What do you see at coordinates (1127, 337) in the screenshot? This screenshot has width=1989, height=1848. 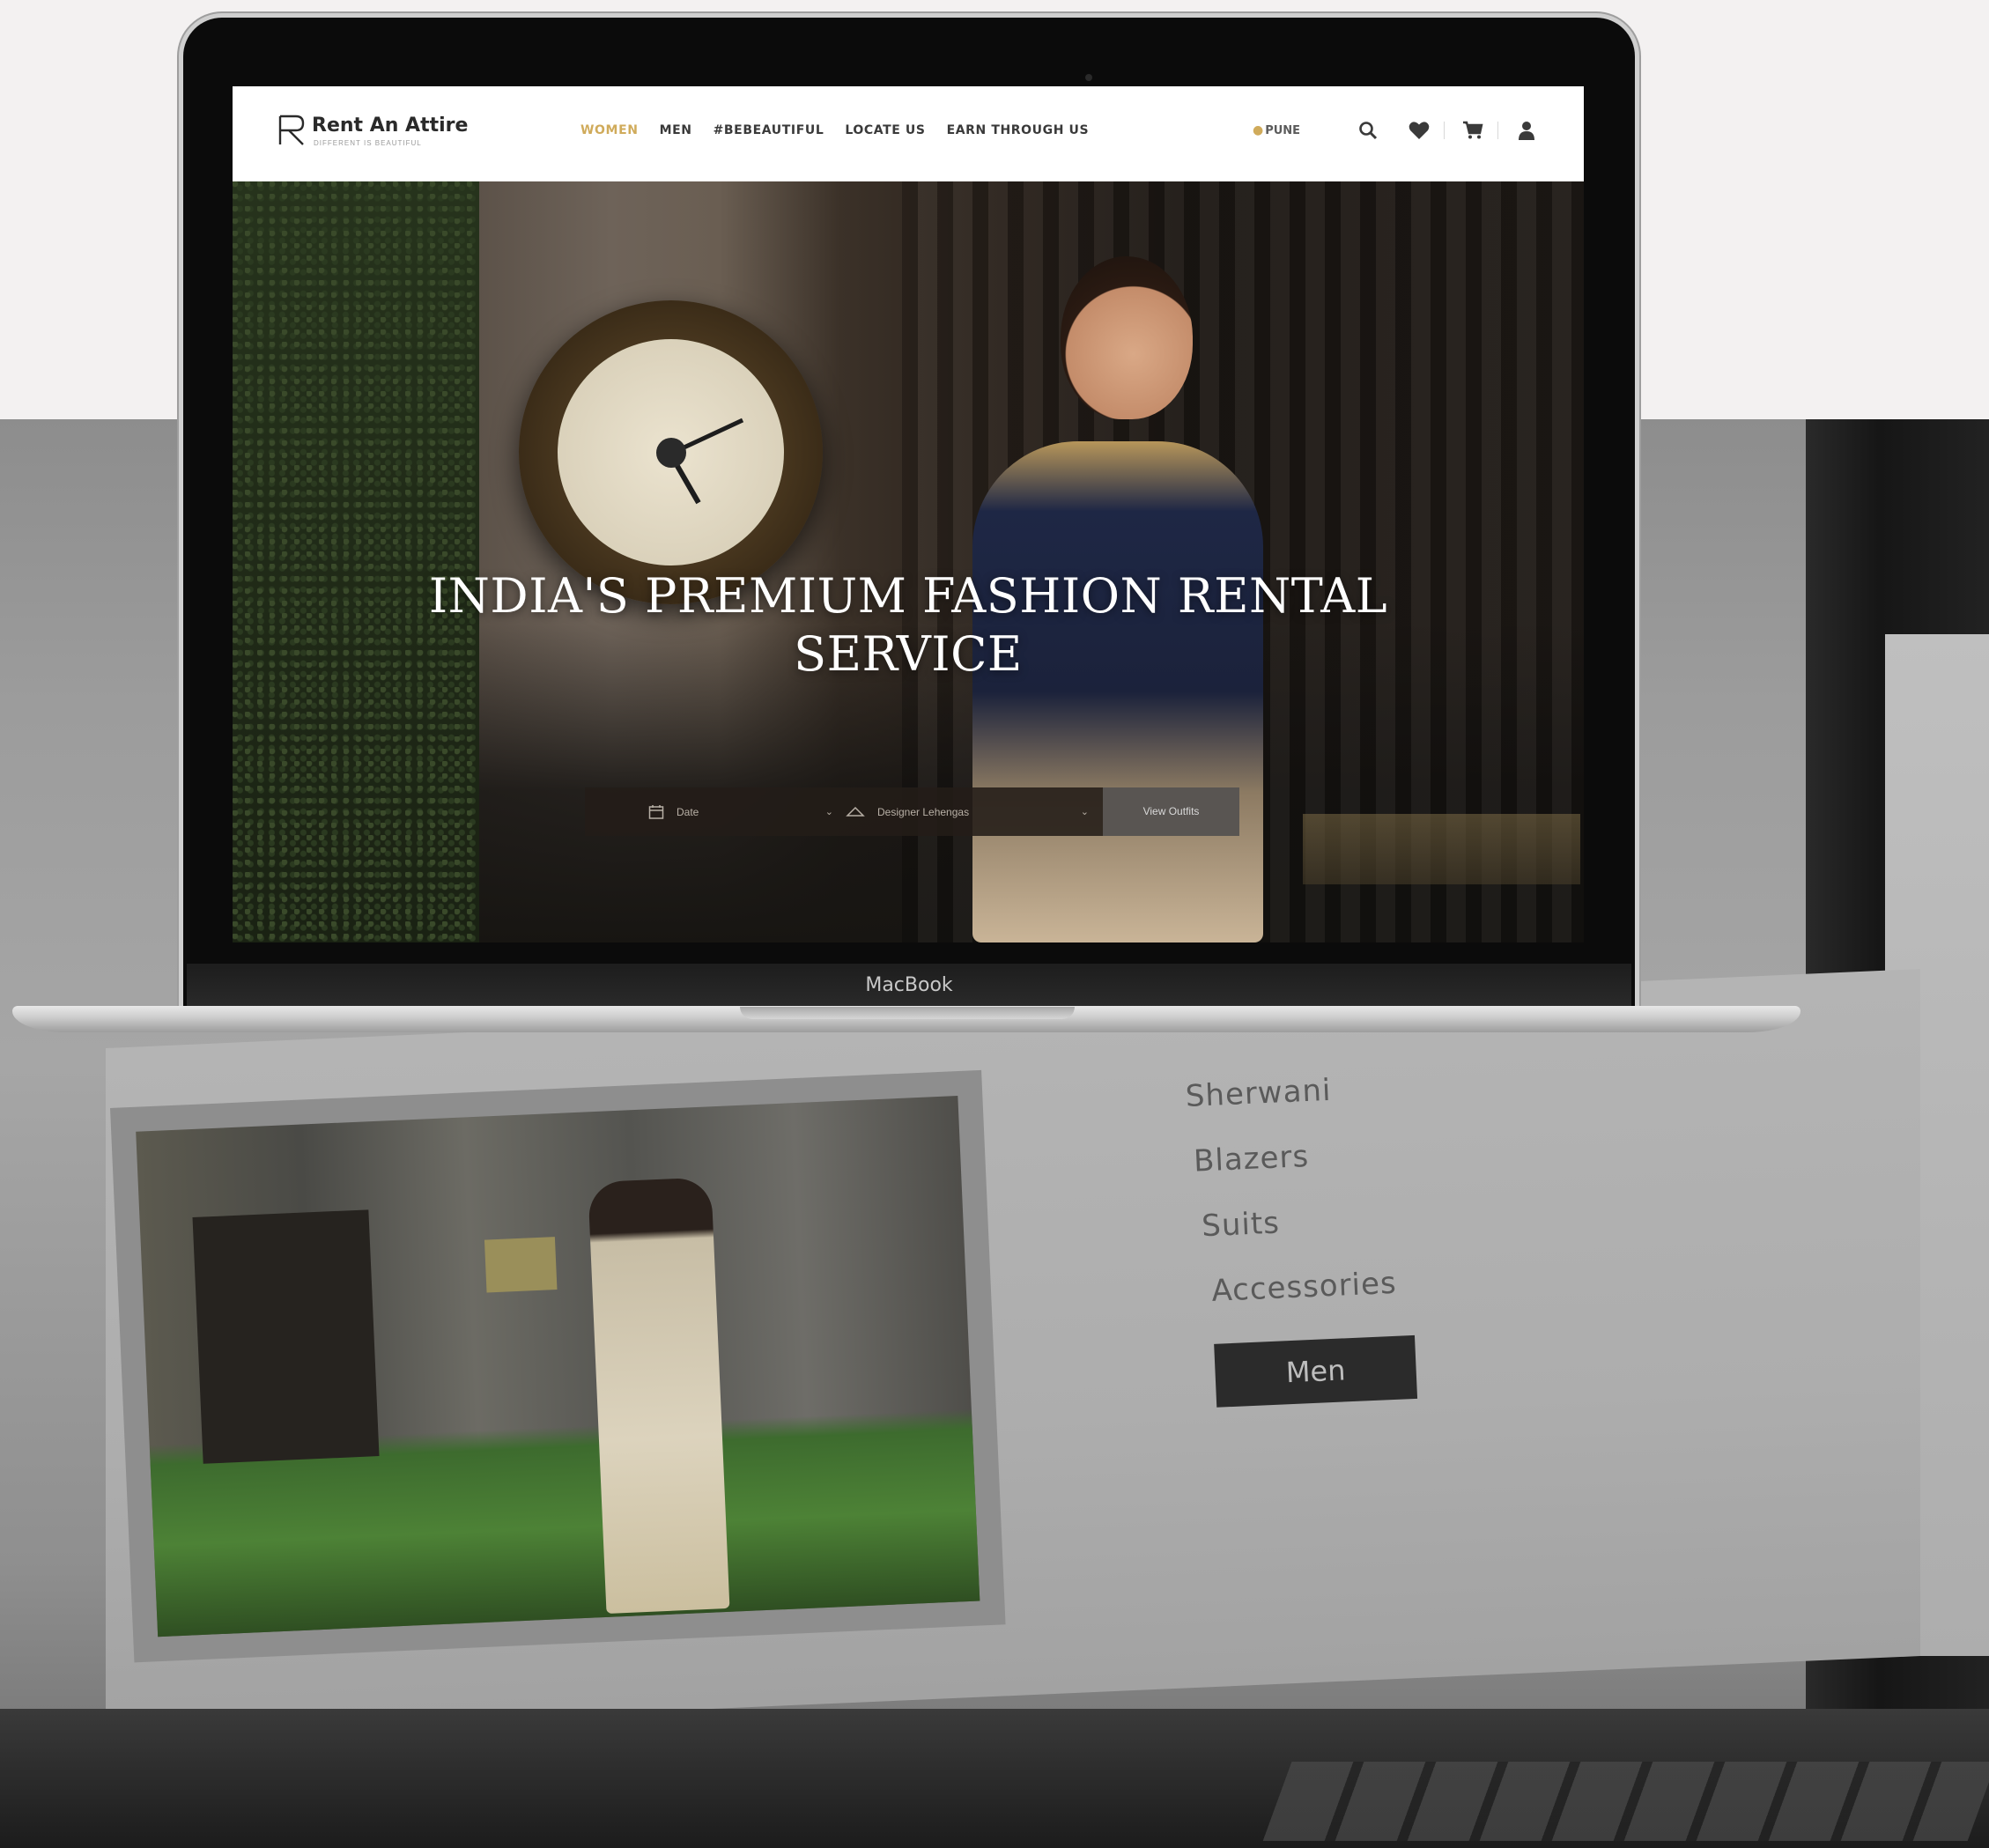 I see `model-head` at bounding box center [1127, 337].